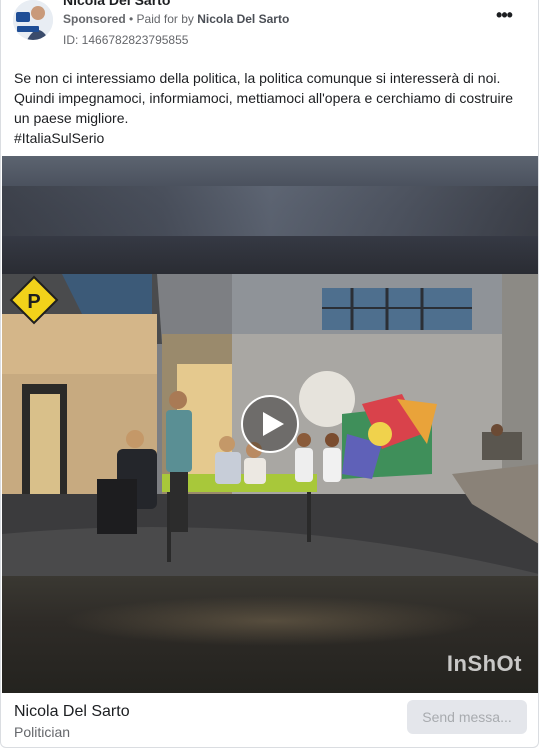 The height and width of the screenshot is (749, 539). Describe the element at coordinates (273, 424) in the screenshot. I see `play-icon` at that location.